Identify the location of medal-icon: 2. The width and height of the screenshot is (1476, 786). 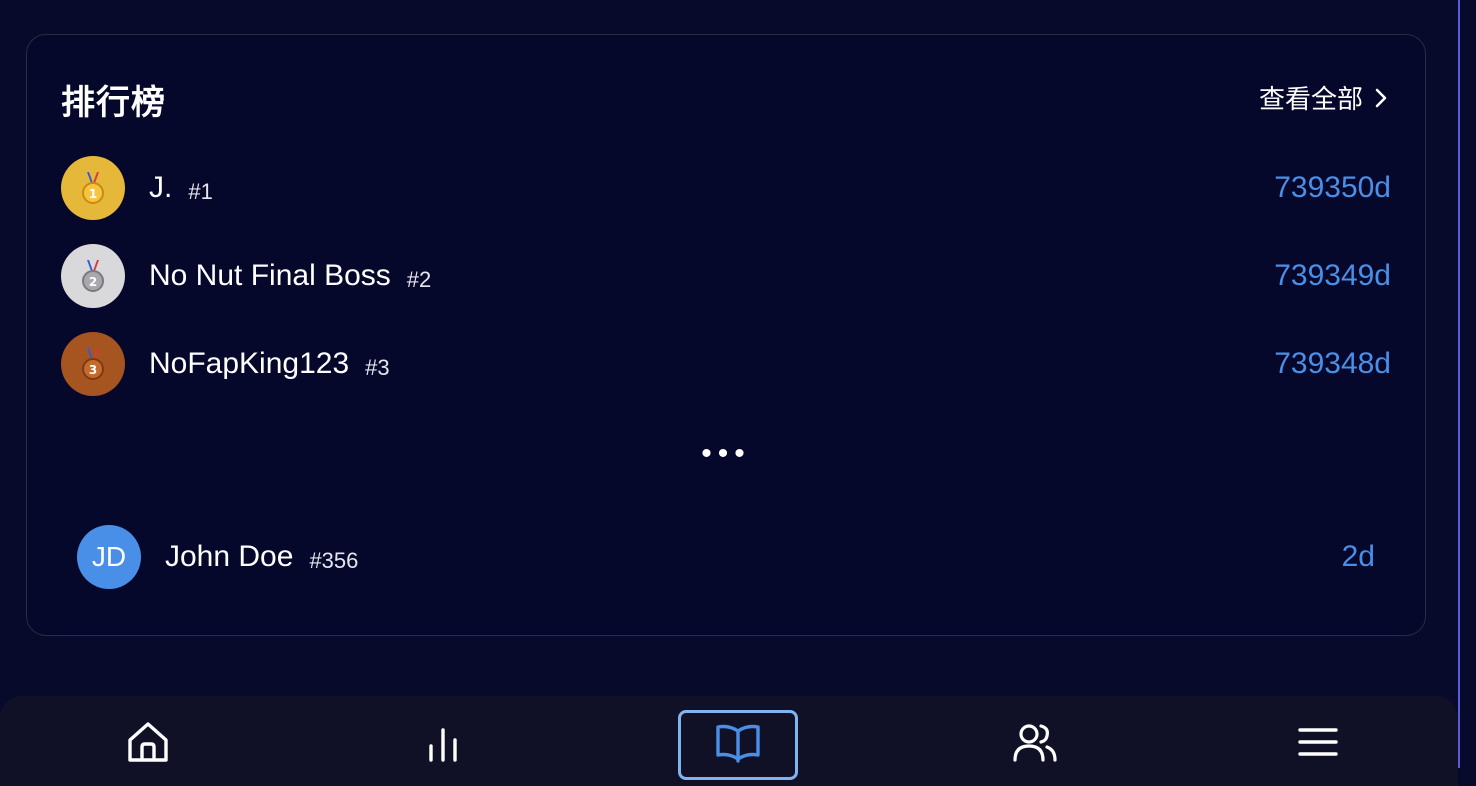
(93, 276).